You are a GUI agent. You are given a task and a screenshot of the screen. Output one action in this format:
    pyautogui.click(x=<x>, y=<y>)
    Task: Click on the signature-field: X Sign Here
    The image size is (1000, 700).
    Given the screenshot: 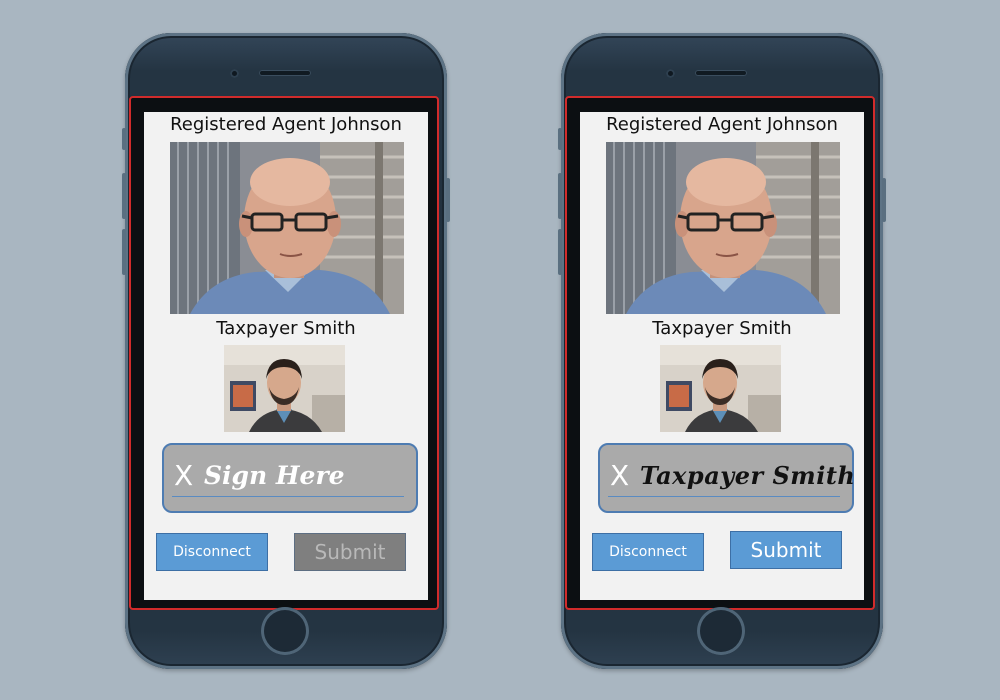 What is the action you would take?
    pyautogui.click(x=290, y=478)
    